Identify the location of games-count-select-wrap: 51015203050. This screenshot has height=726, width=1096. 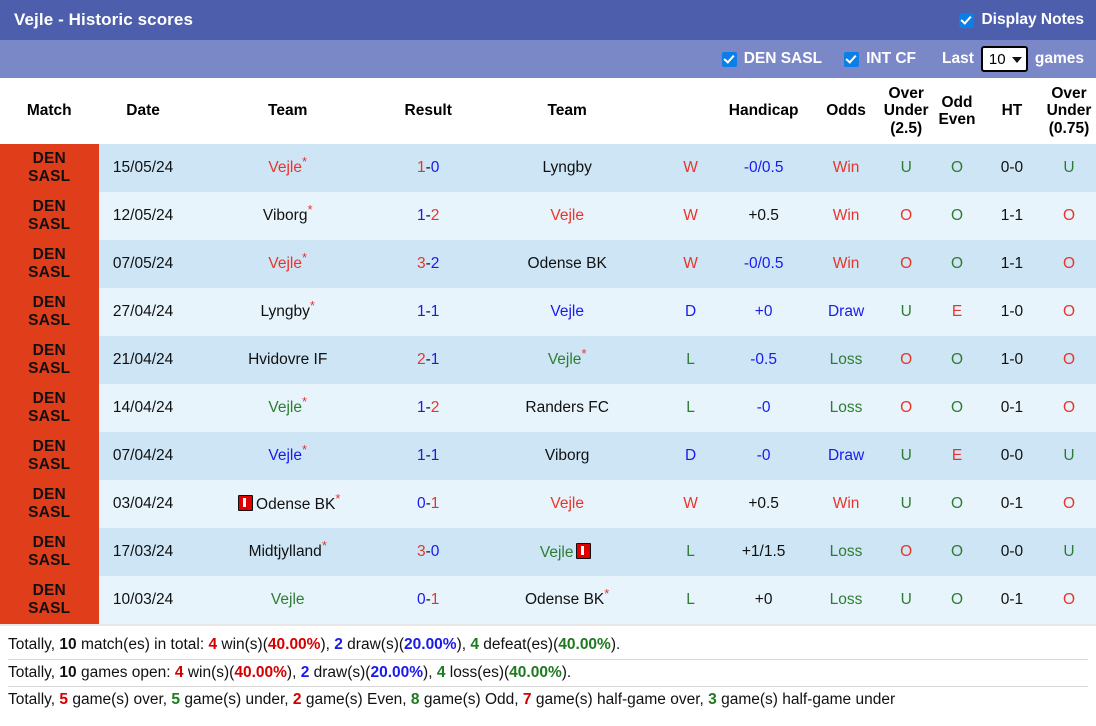
(1004, 59).